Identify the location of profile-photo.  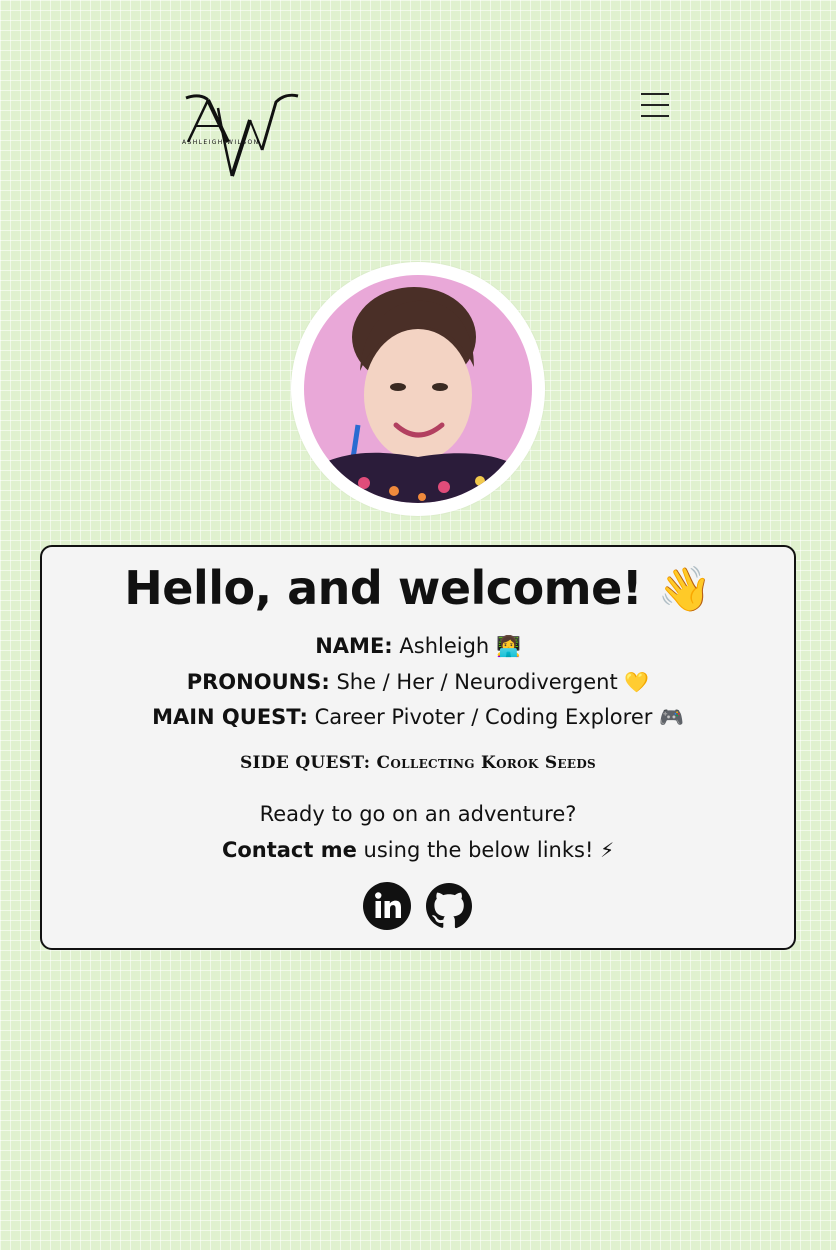
(418, 389).